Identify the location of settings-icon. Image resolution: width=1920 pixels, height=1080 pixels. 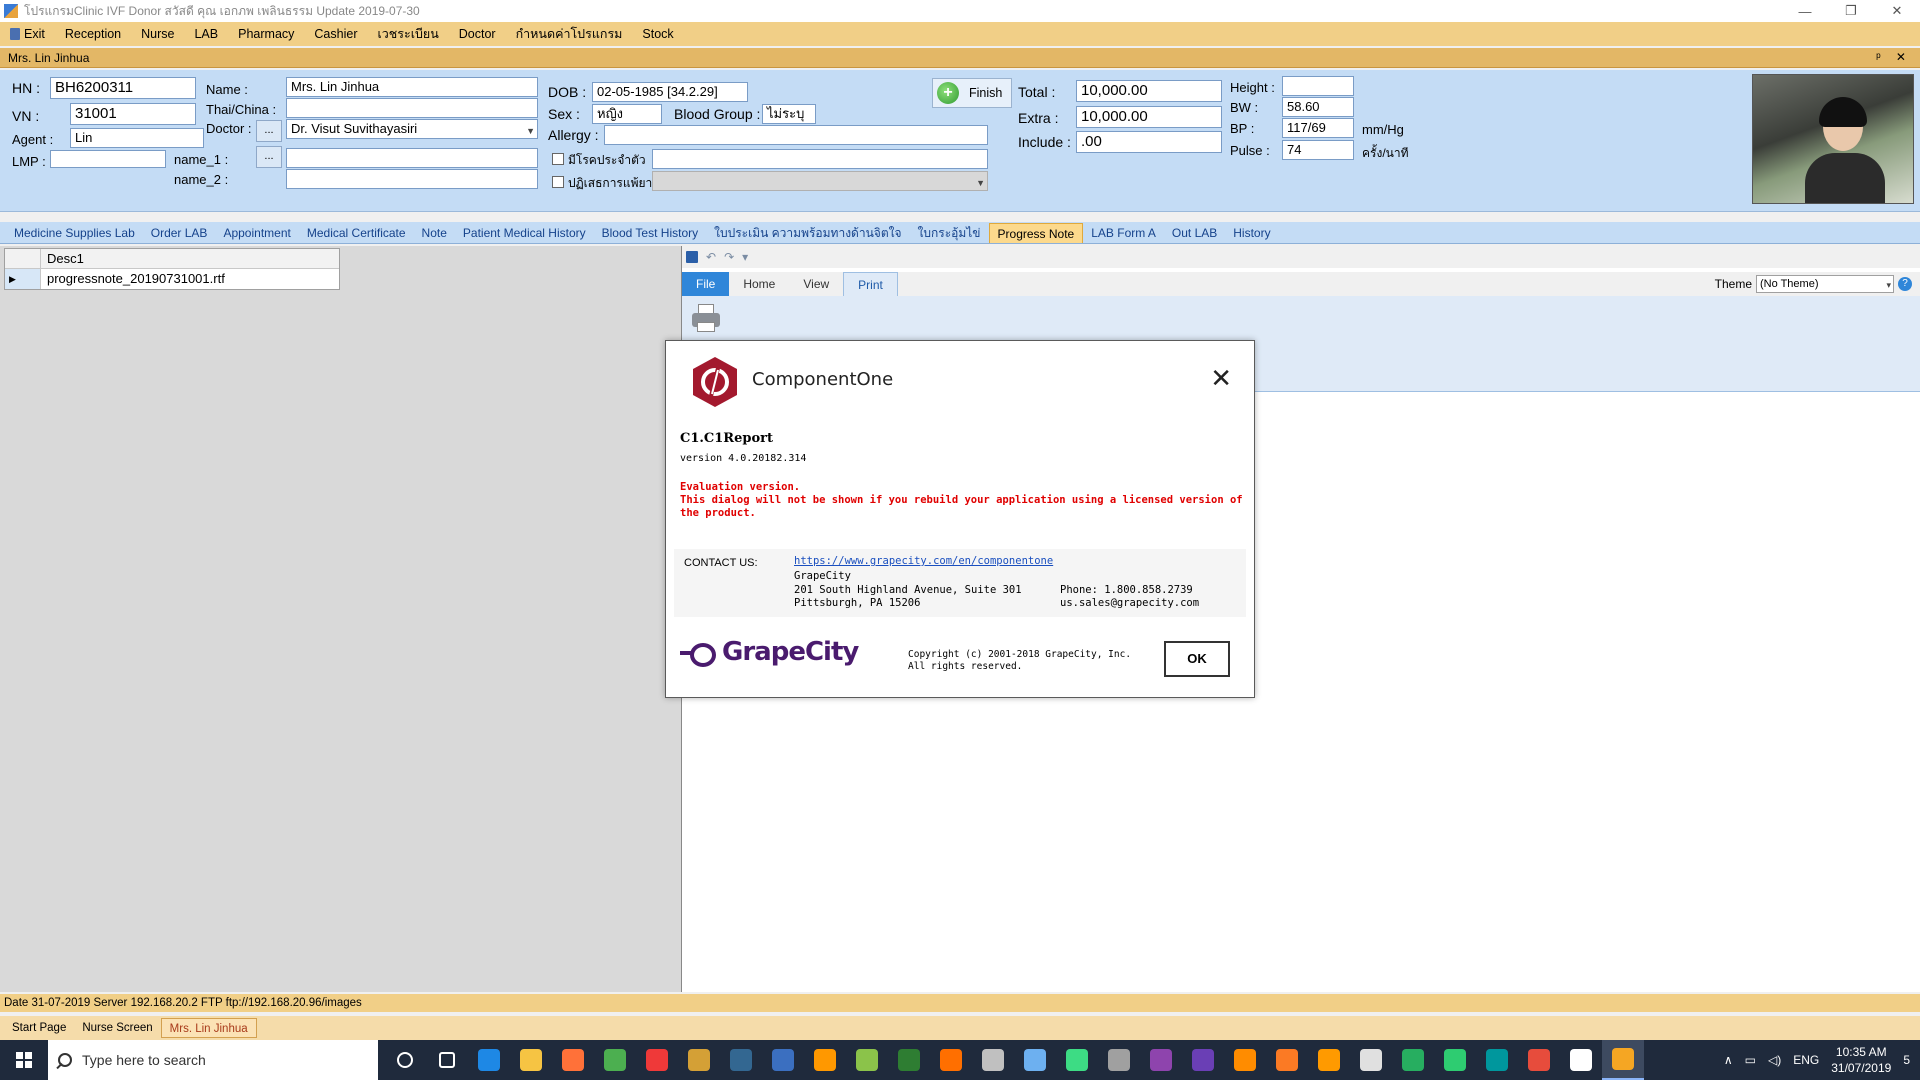
(1581, 1060).